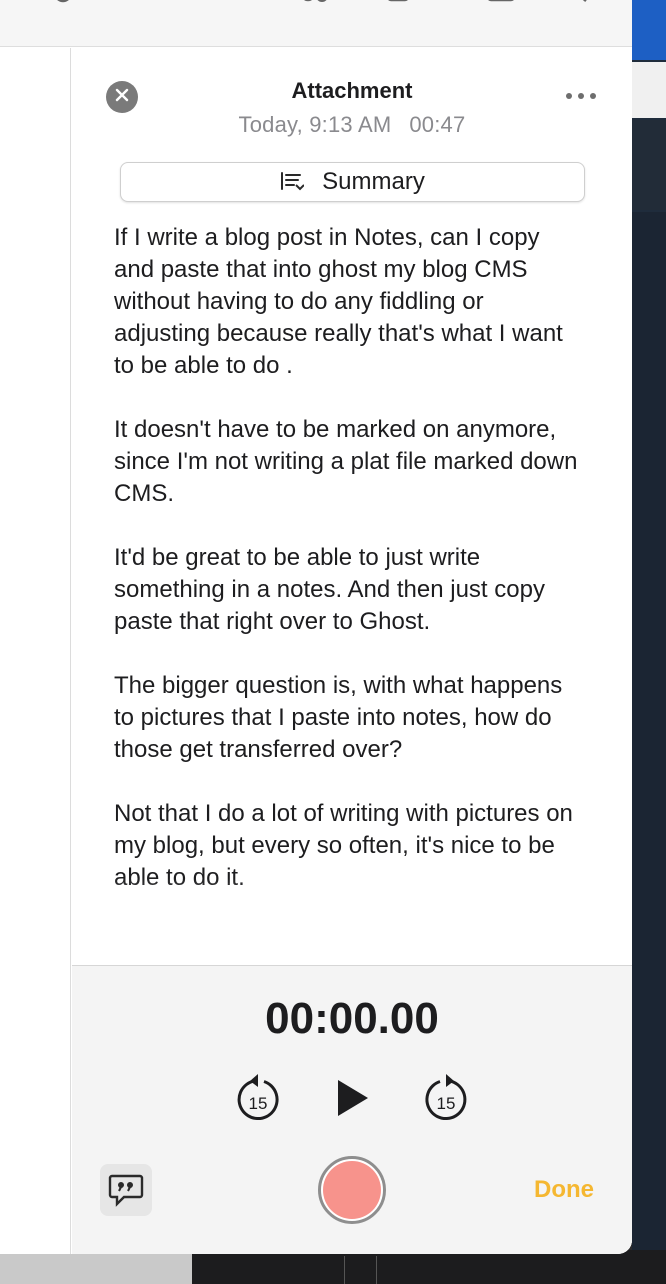  What do you see at coordinates (315, 124) in the screenshot?
I see `attachment-date: Today, 9:13 AM` at bounding box center [315, 124].